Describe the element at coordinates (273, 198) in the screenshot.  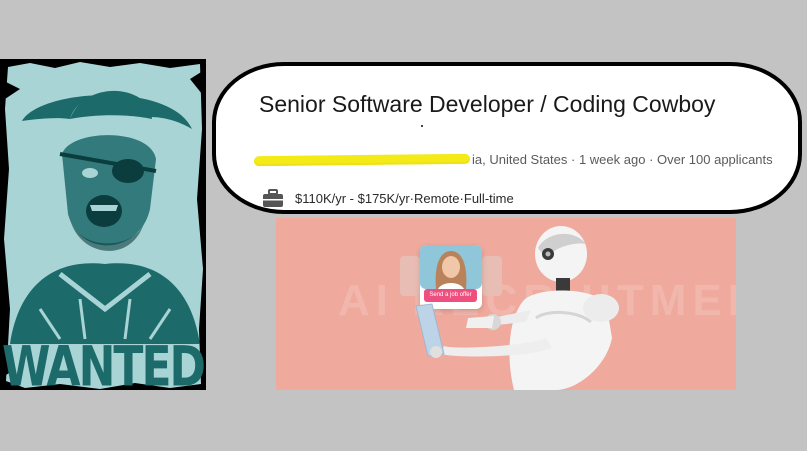
I see `briefcase-icon` at that location.